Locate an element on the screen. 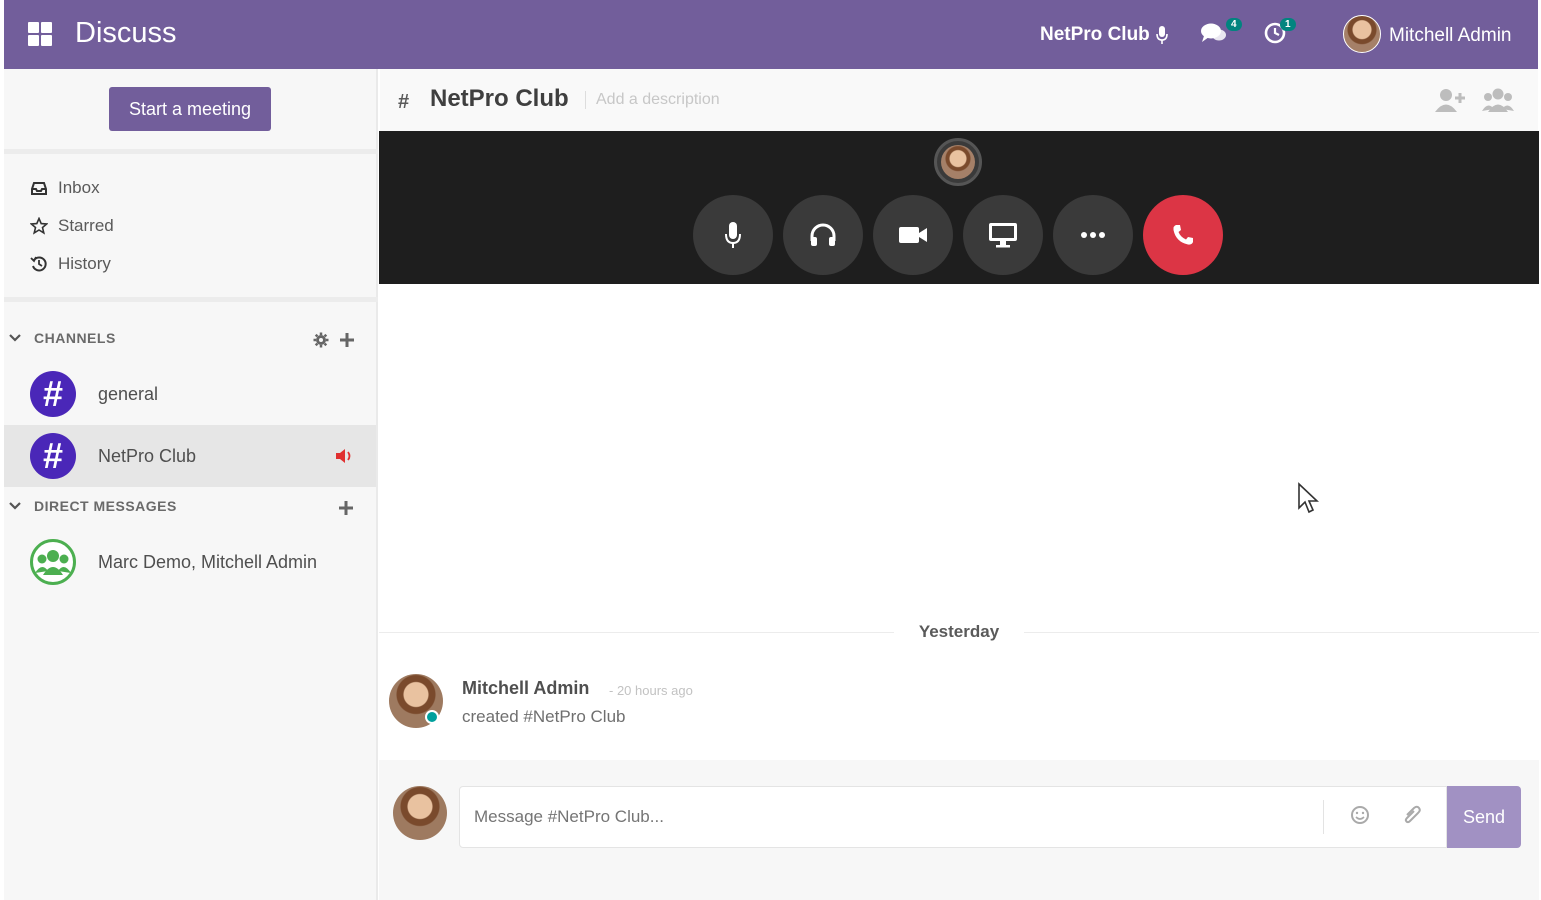  user-avatar is located at coordinates (1362, 34).